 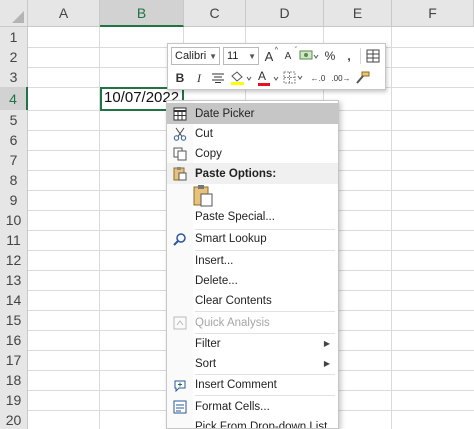 I want to click on calendar-grid-icon, so click(x=179, y=113).